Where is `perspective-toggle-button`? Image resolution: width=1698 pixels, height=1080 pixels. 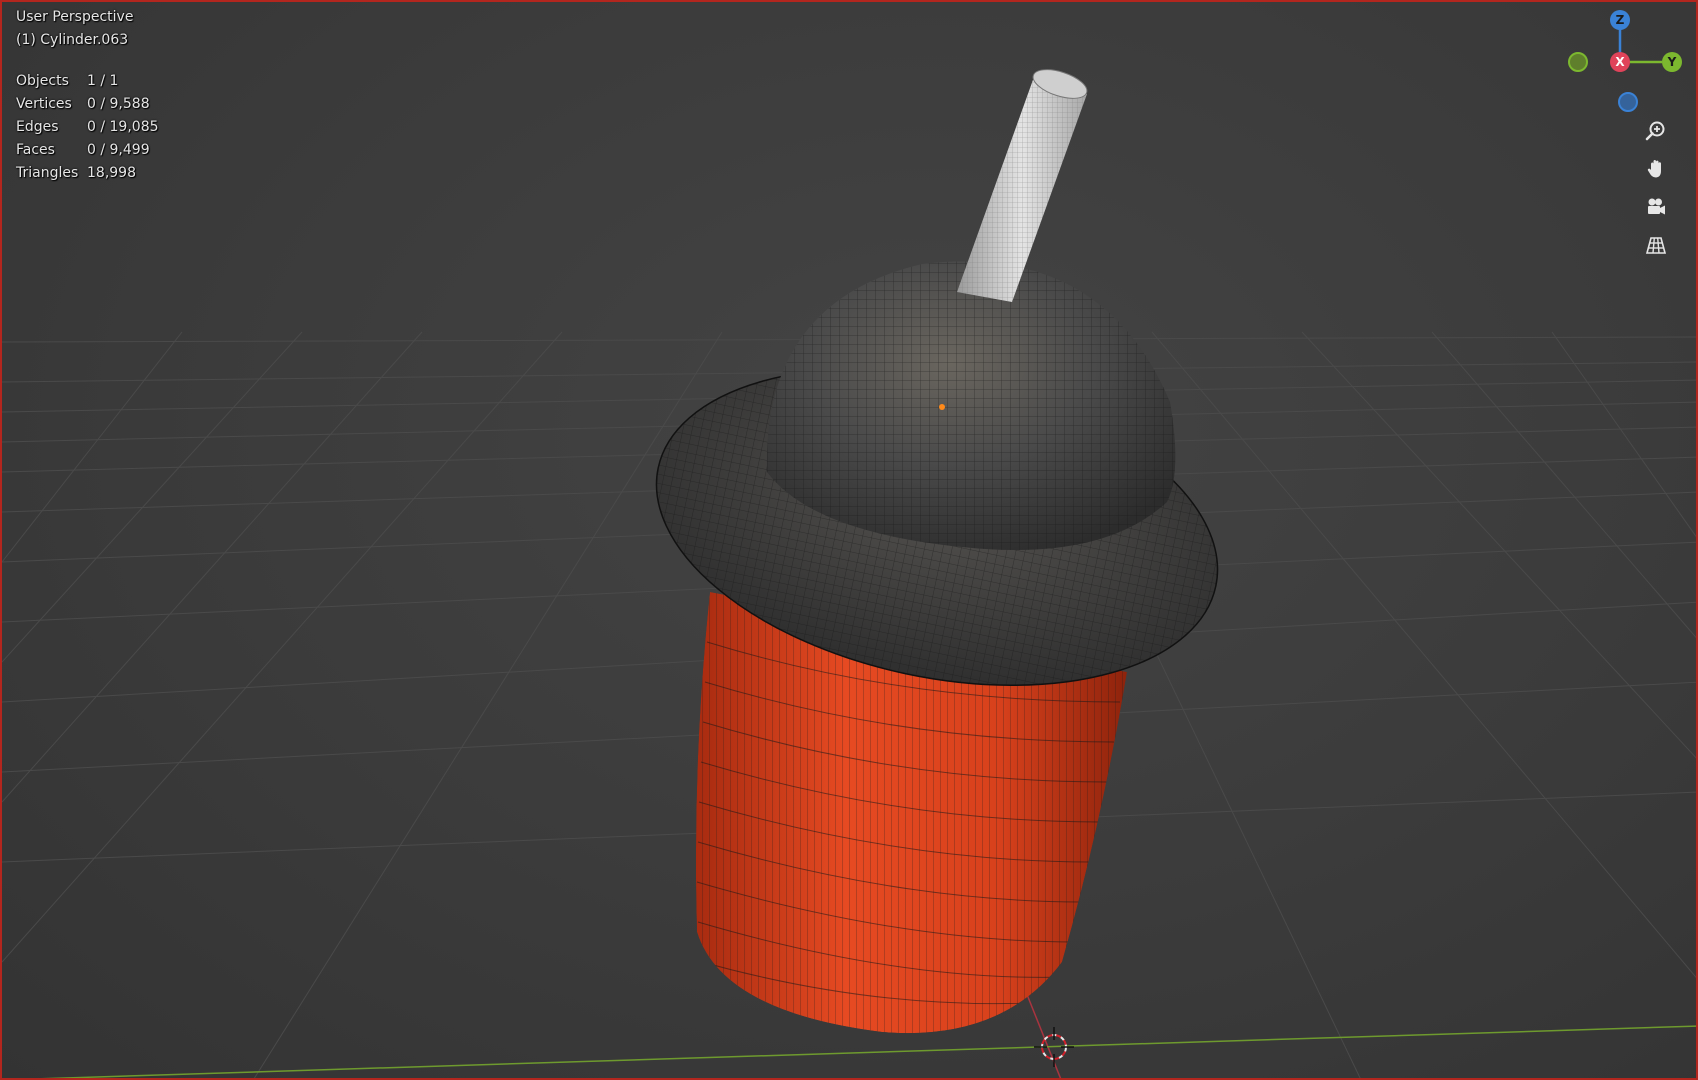 perspective-toggle-button is located at coordinates (1656, 245).